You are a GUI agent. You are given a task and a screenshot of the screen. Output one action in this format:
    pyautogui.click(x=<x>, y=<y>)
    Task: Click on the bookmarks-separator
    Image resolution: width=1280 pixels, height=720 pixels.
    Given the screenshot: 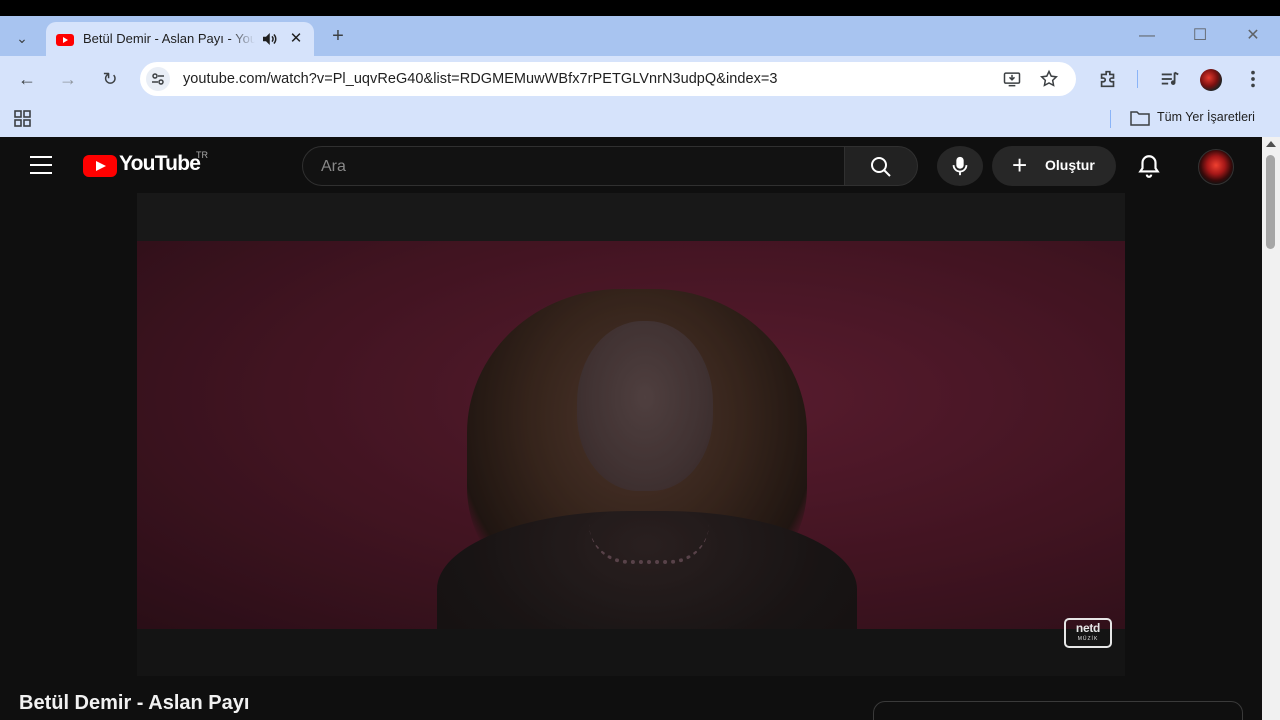 What is the action you would take?
    pyautogui.click(x=1110, y=119)
    